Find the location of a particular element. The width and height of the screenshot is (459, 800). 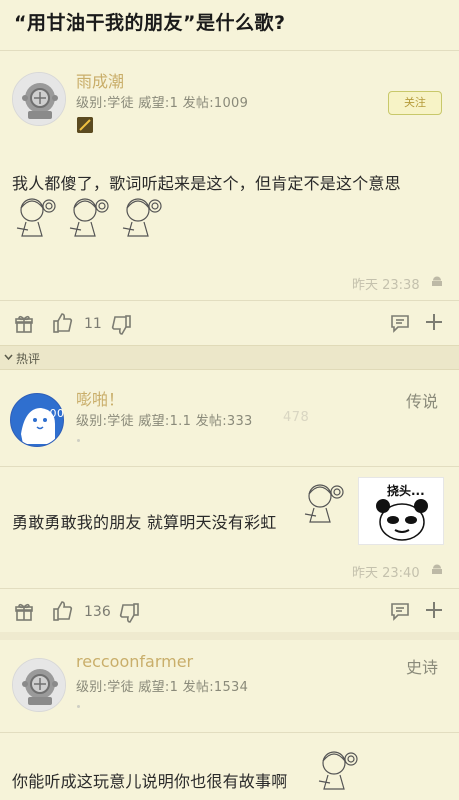

username: reccoonfarmer is located at coordinates (134, 661).